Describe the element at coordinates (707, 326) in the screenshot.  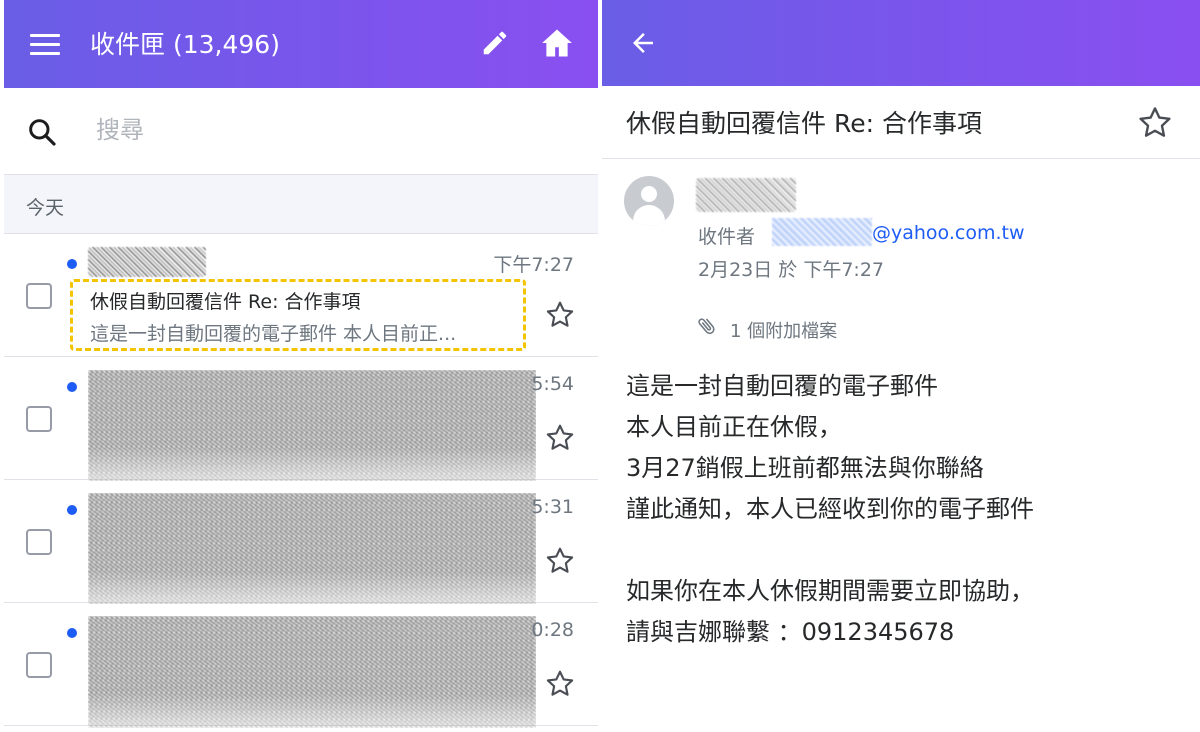
I see `paperclip-icon` at that location.